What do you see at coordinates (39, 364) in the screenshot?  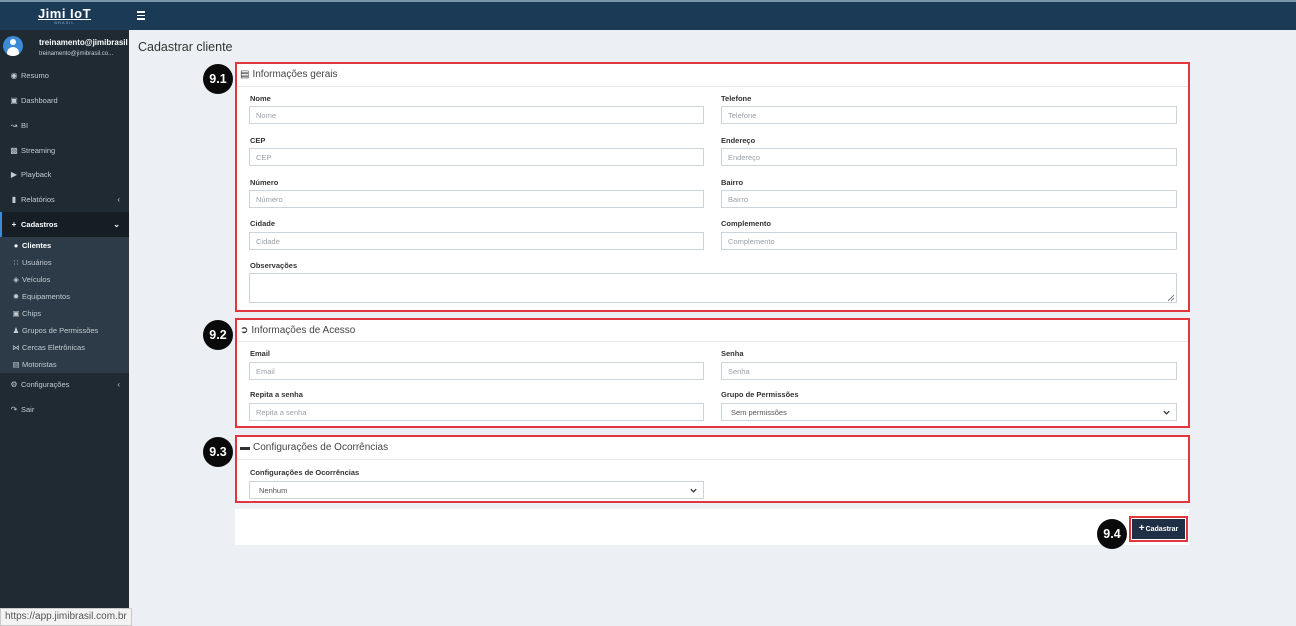 I see `submenu-item-label: Motoristas` at bounding box center [39, 364].